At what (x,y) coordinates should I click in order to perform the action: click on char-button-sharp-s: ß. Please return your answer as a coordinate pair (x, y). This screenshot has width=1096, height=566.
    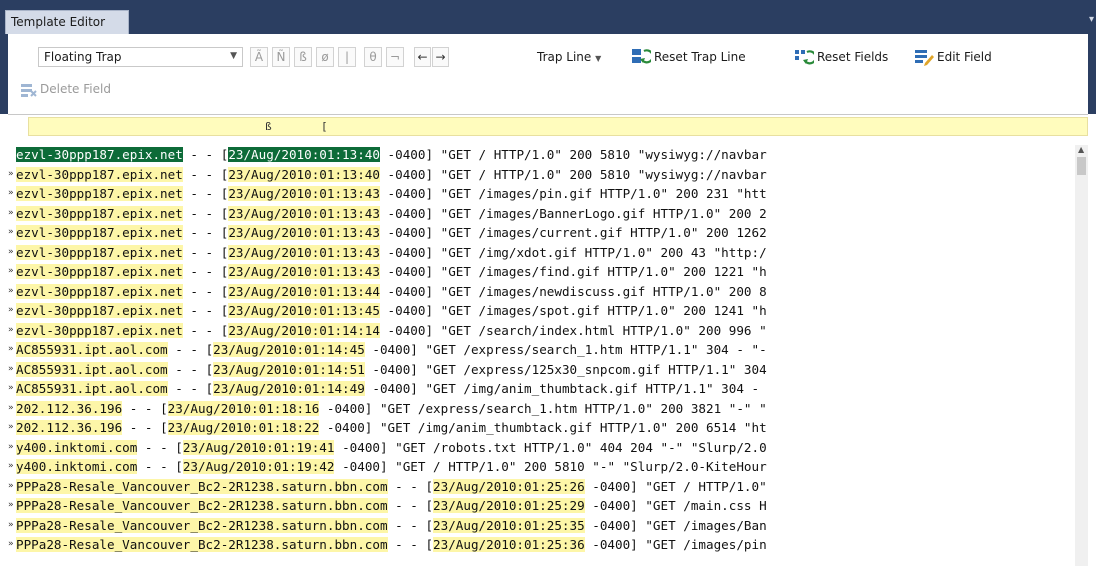
    Looking at the image, I should click on (303, 57).